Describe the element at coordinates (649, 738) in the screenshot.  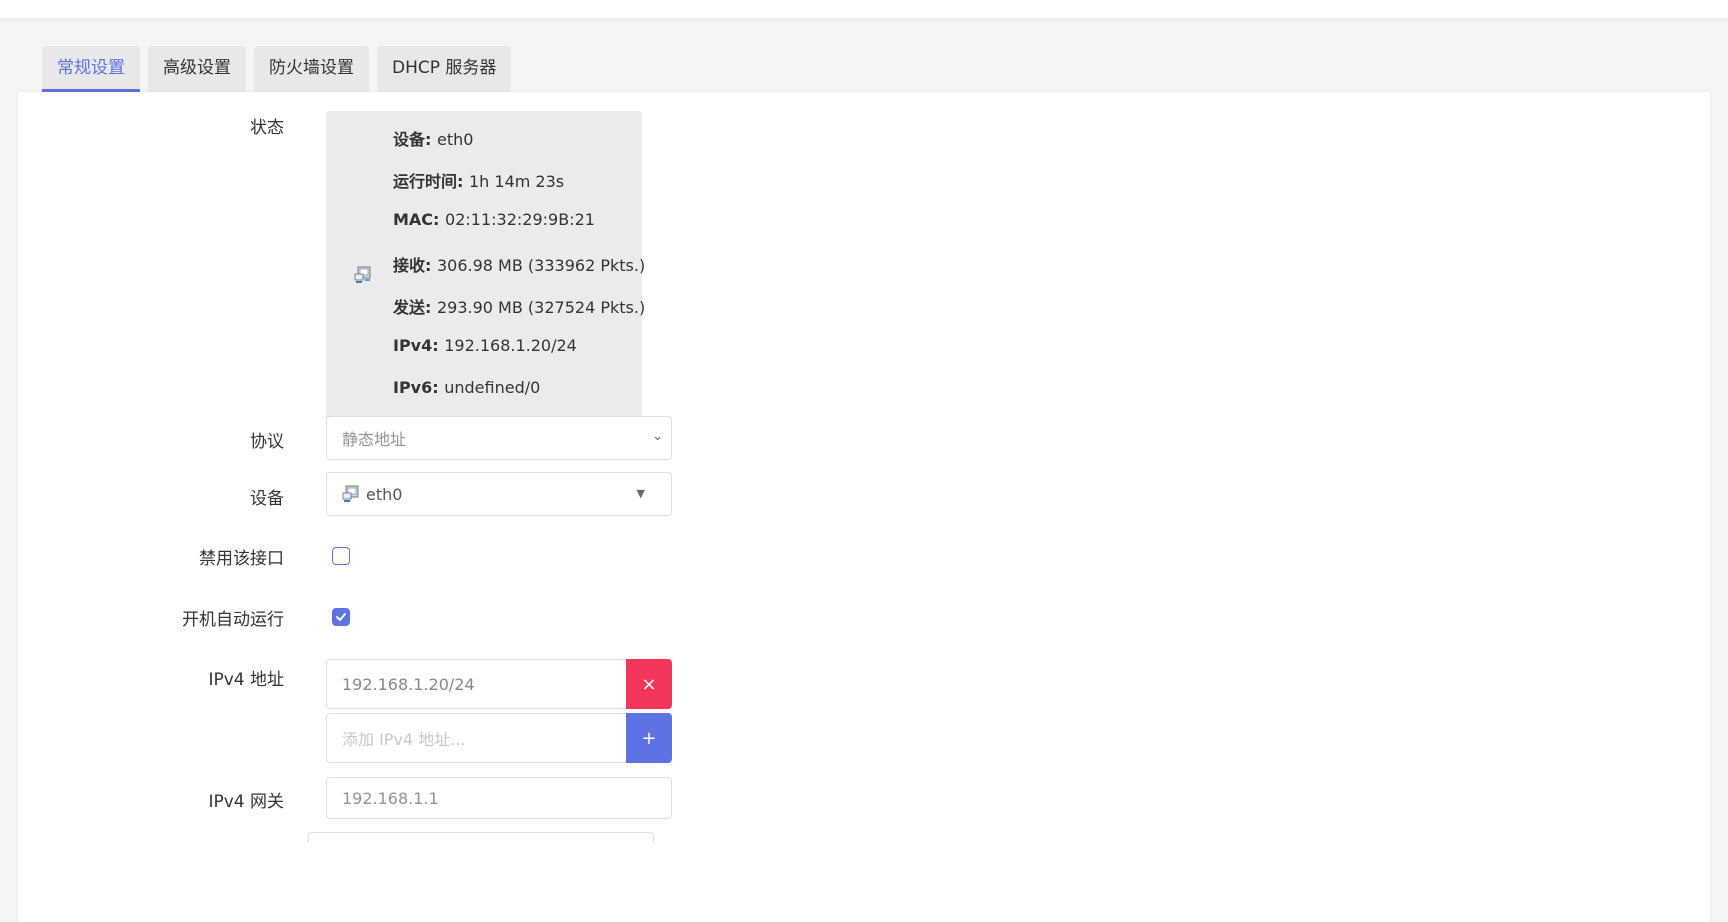
I see `add-ipv4-address-button: +` at that location.